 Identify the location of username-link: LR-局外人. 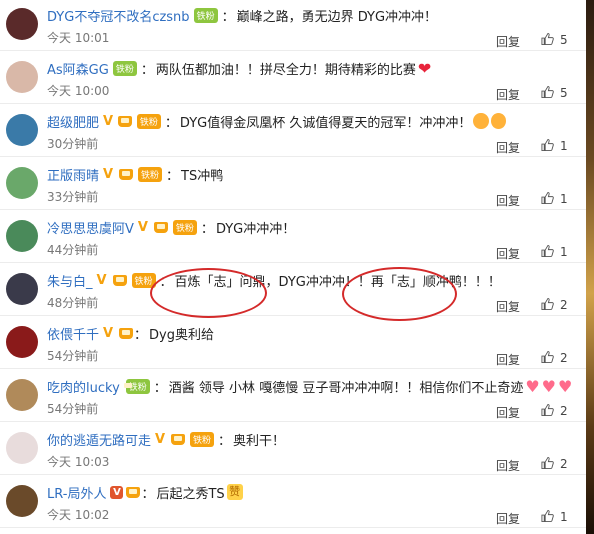
(76, 492).